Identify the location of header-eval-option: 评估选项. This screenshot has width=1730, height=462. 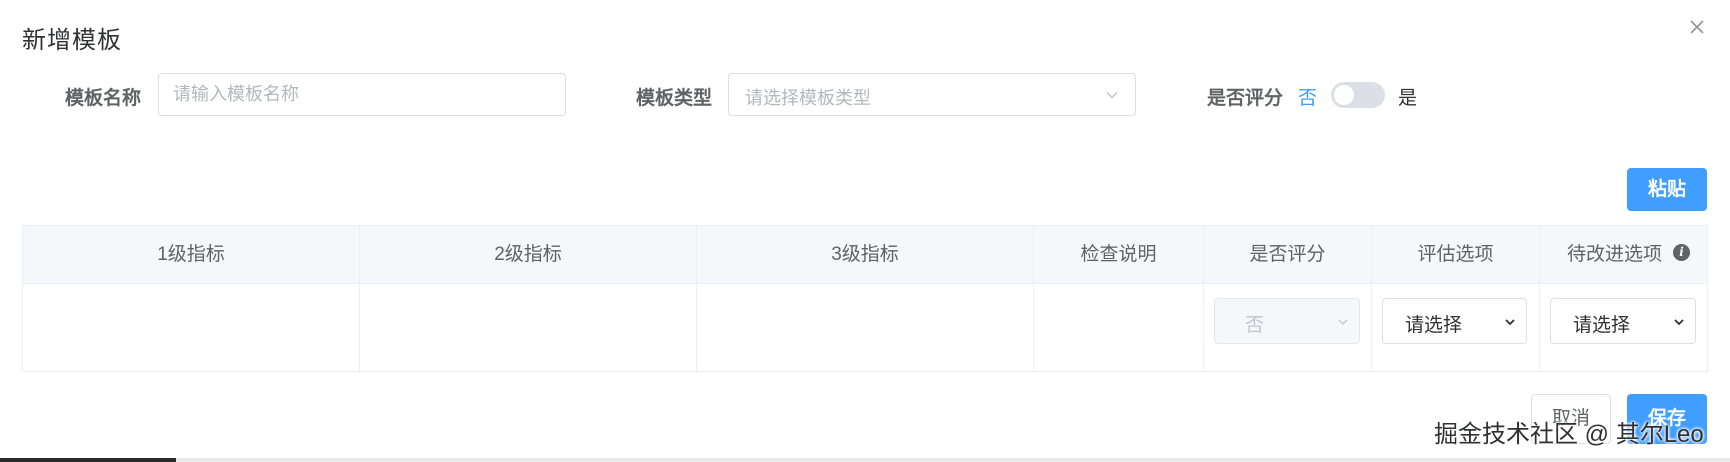
(1456, 255).